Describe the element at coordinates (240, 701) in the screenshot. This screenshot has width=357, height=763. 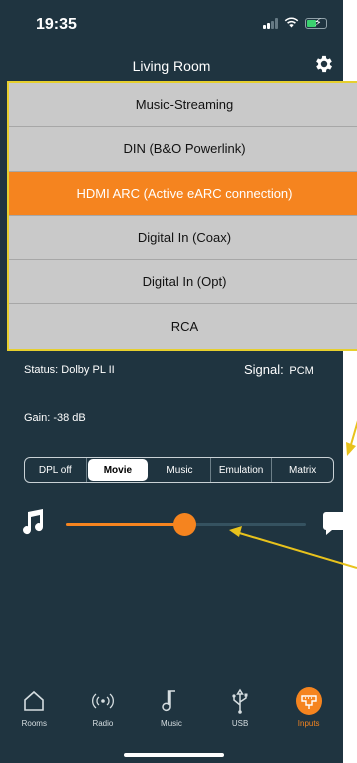
I see `usb-icon` at that location.